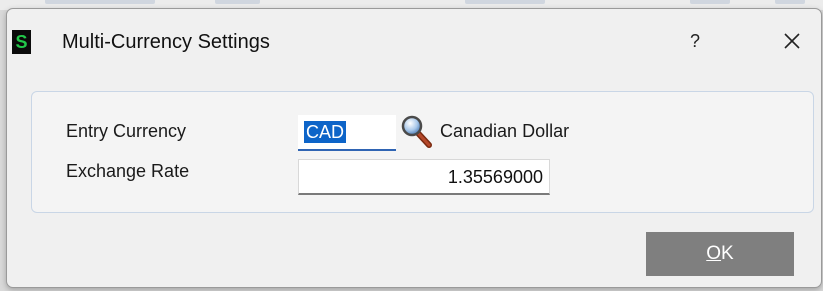  What do you see at coordinates (695, 41) in the screenshot?
I see `help-button: ?` at bounding box center [695, 41].